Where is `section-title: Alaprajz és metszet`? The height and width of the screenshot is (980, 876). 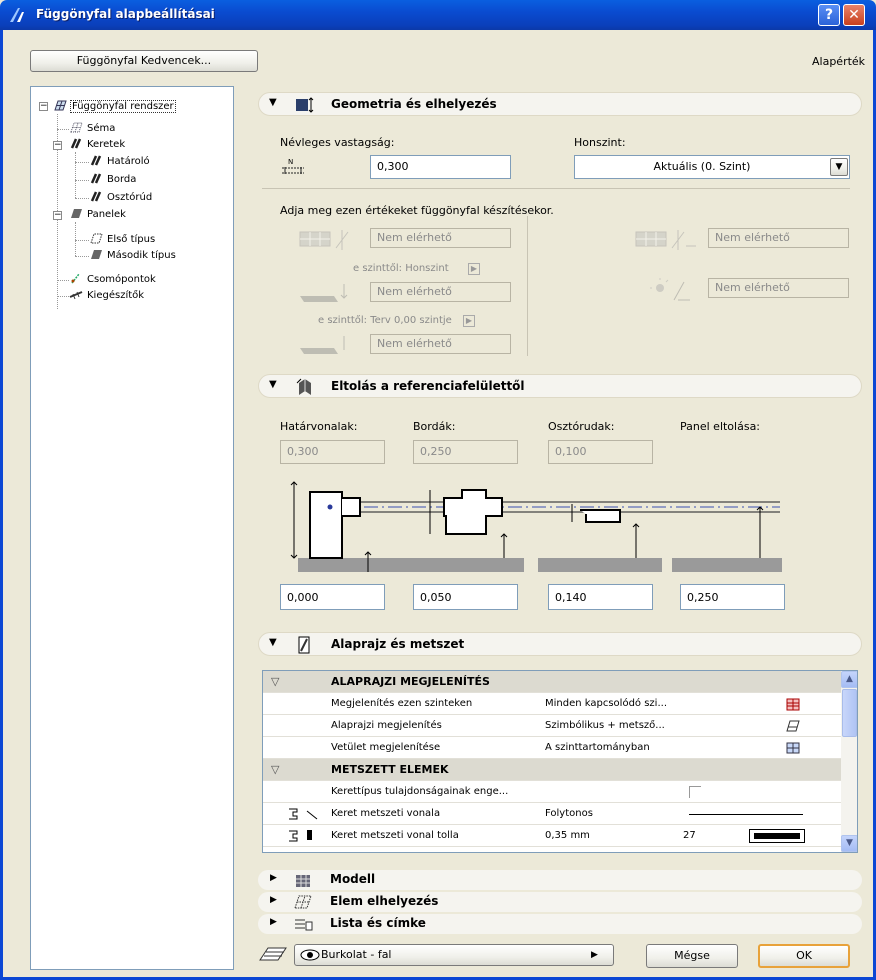
section-title: Alaprajz és metszet is located at coordinates (398, 644).